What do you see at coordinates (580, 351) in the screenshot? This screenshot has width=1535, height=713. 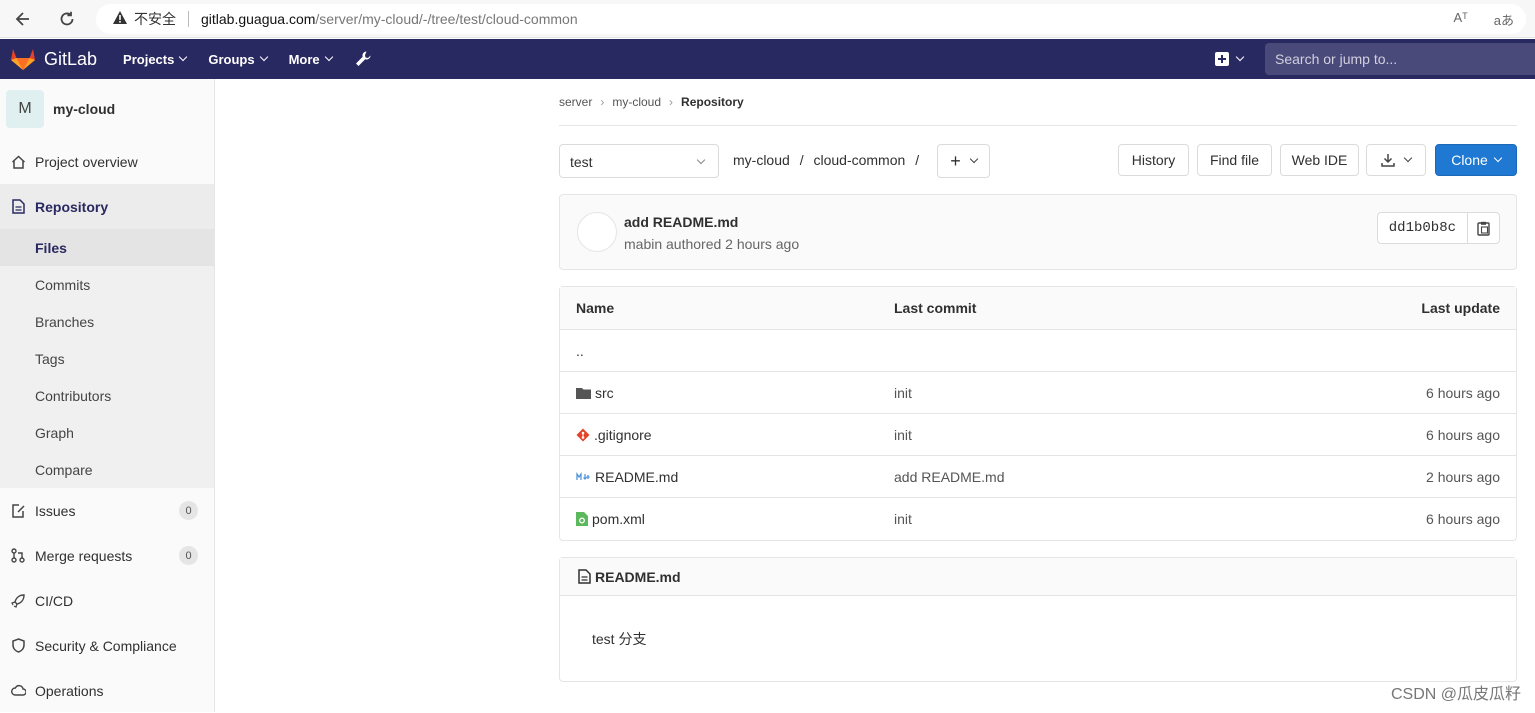 I see `parent-dir-link: ..` at bounding box center [580, 351].